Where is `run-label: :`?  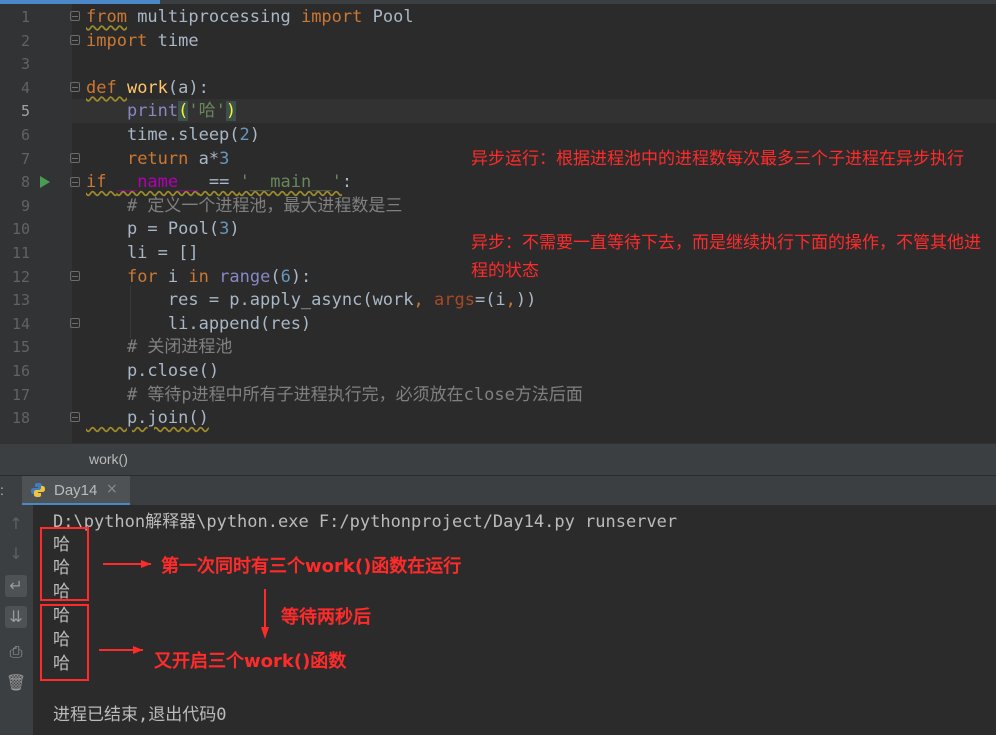
run-label: : is located at coordinates (2, 490).